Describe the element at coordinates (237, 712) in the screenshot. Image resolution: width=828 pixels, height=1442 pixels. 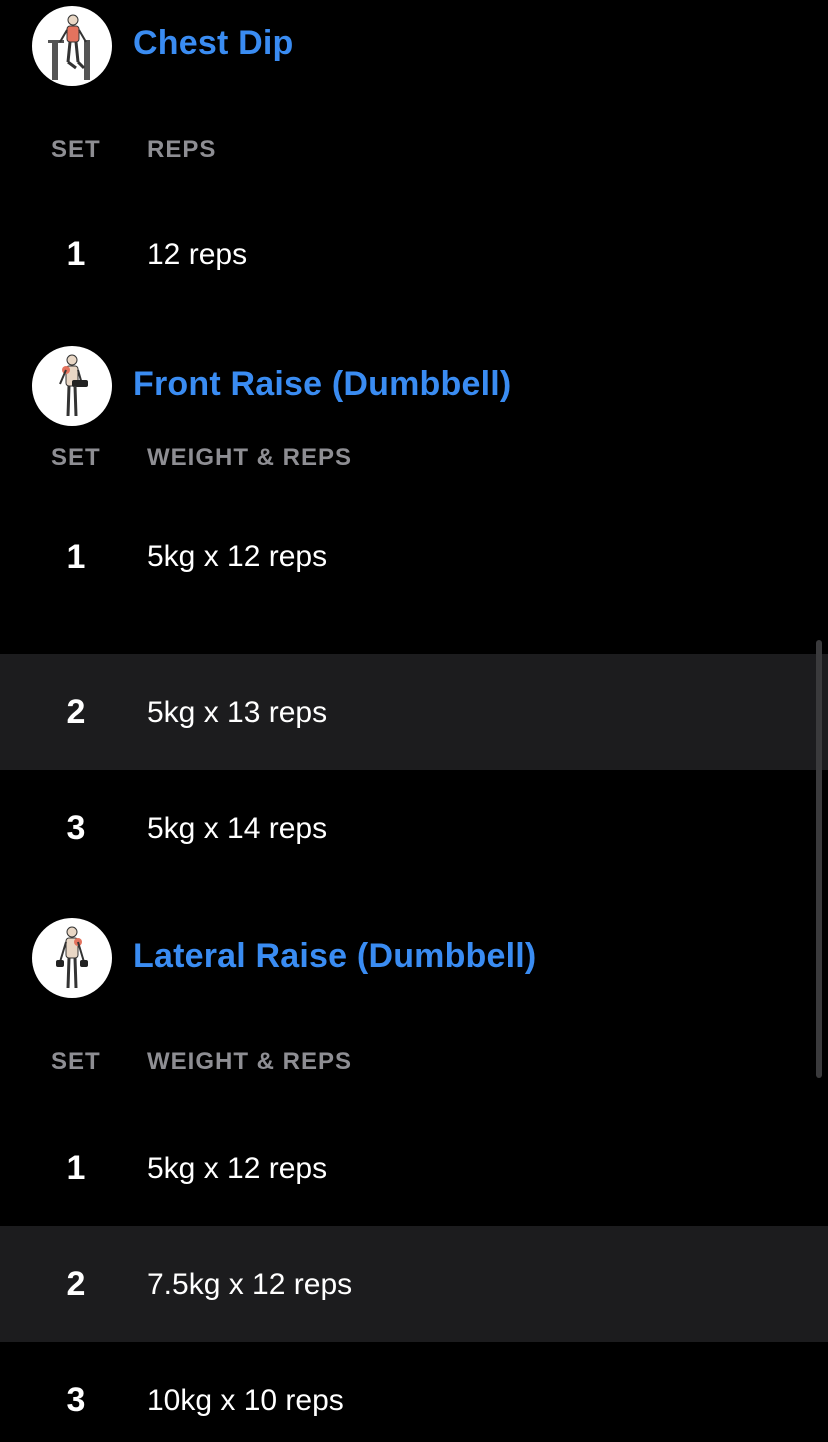
I see `set-value: 5kg x 13 reps` at that location.